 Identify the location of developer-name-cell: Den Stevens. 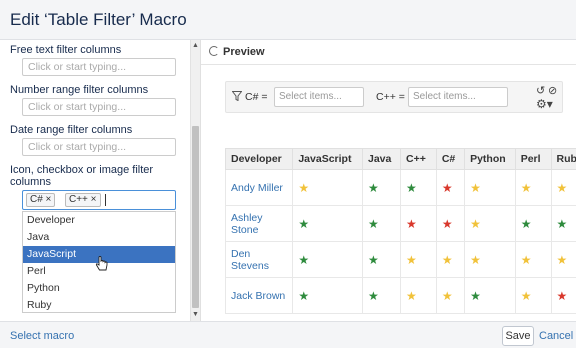
(259, 259).